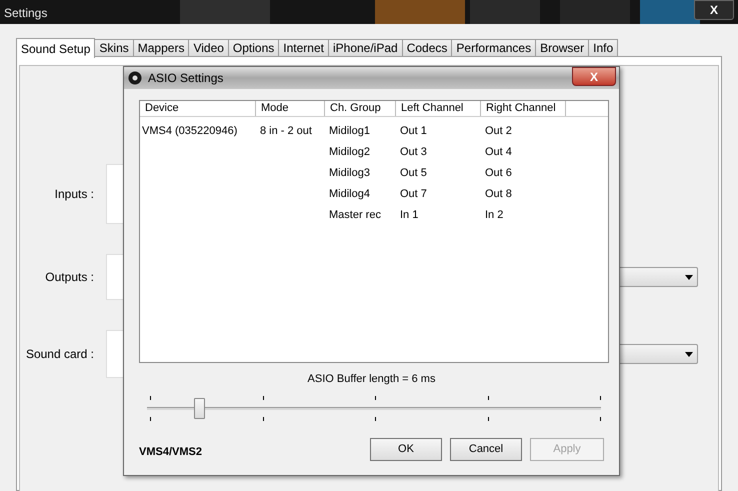 Image resolution: width=738 pixels, height=491 pixels. Describe the element at coordinates (135, 78) in the screenshot. I see `disc-icon` at that location.